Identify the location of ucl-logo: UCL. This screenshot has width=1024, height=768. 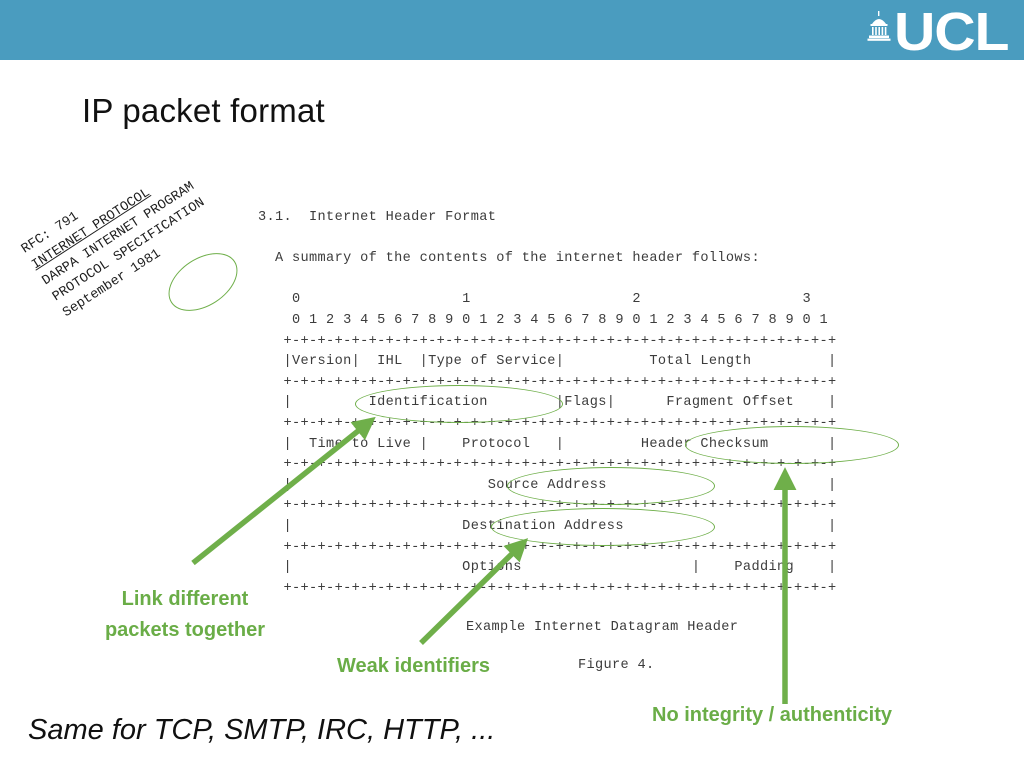
(938, 30).